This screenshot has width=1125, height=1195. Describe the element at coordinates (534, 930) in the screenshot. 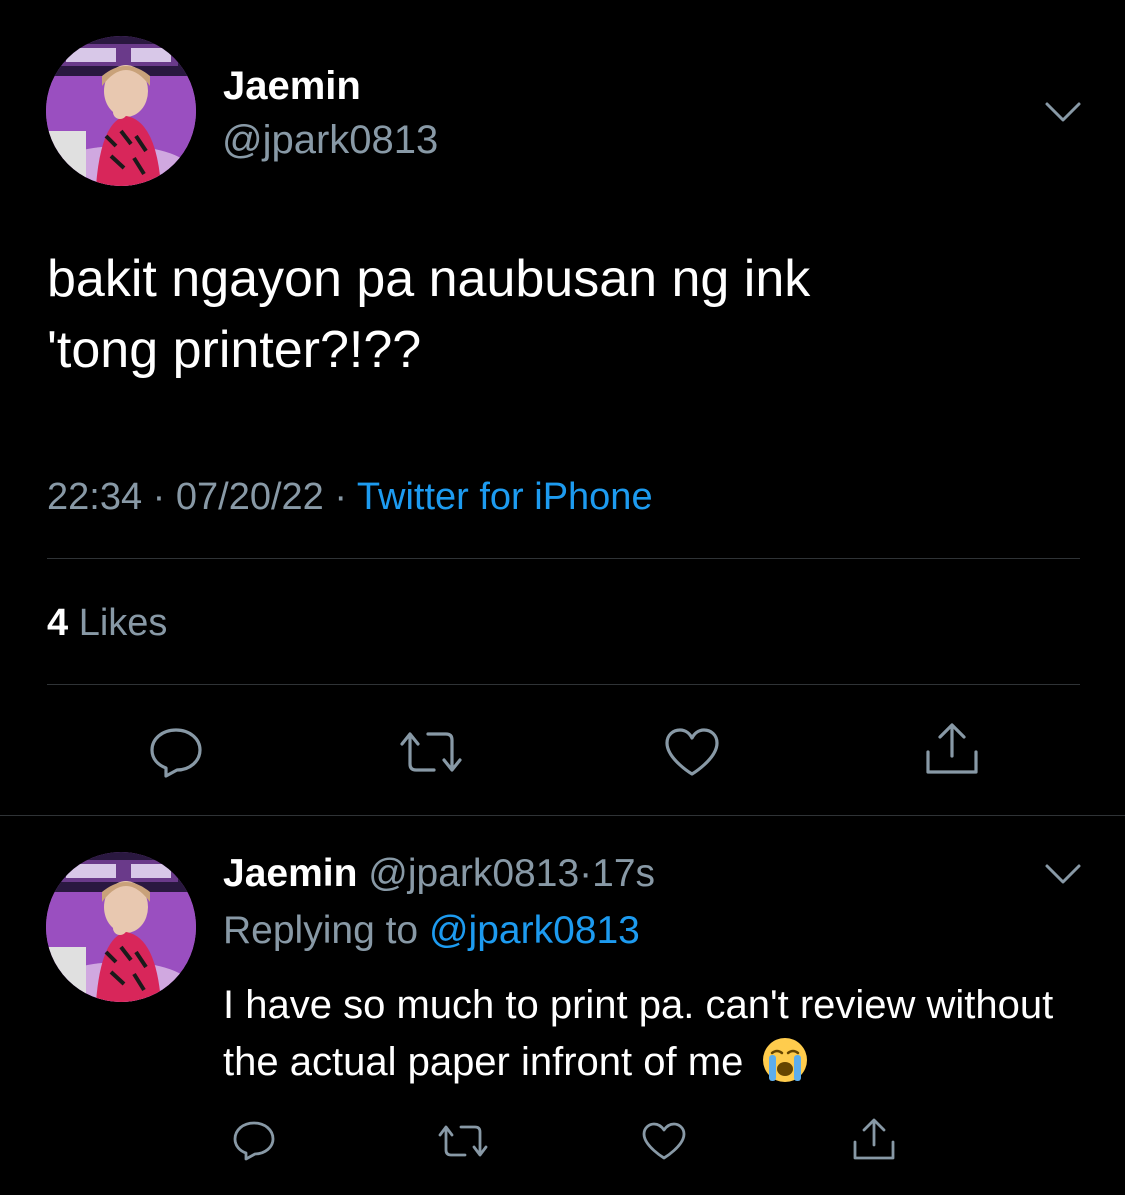

I see `replying-to-mention: @jpark0813` at that location.